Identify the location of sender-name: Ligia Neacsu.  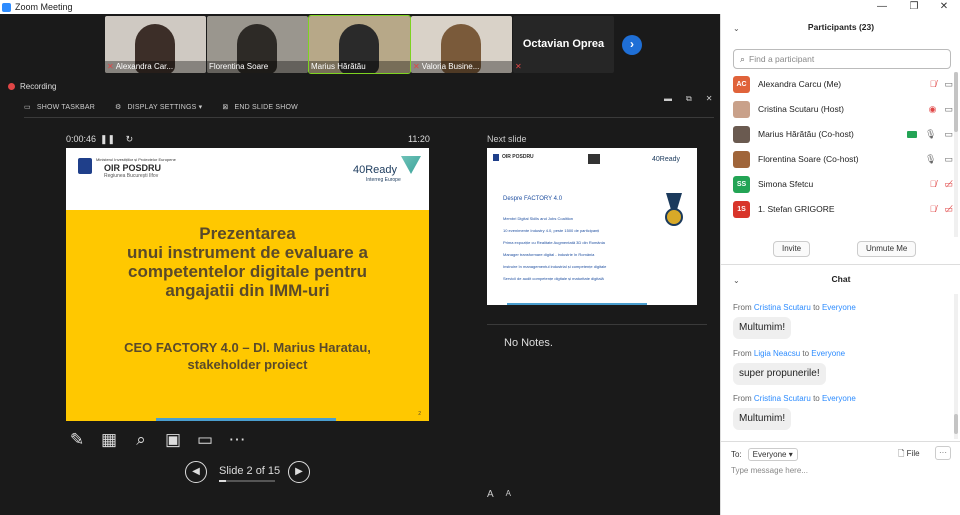
(777, 353).